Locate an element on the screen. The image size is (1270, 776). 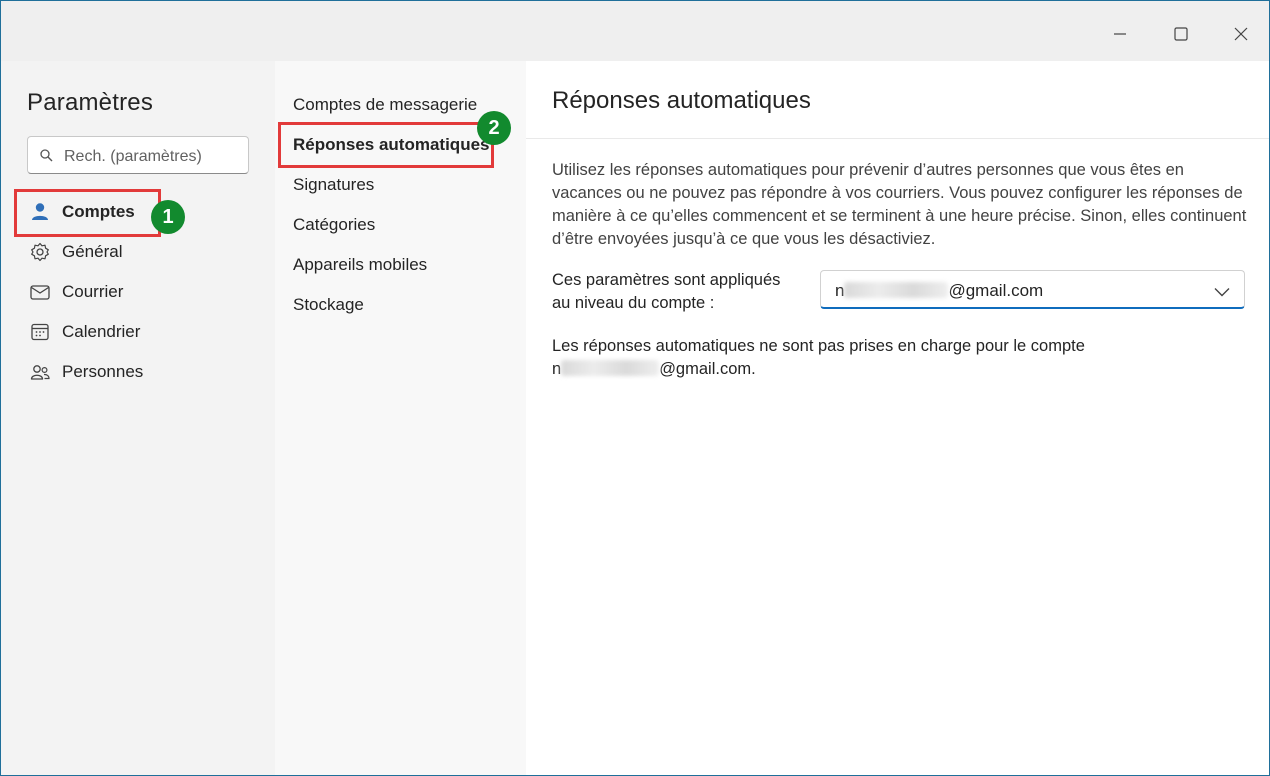
highlight-box-reponses is located at coordinates (386, 145).